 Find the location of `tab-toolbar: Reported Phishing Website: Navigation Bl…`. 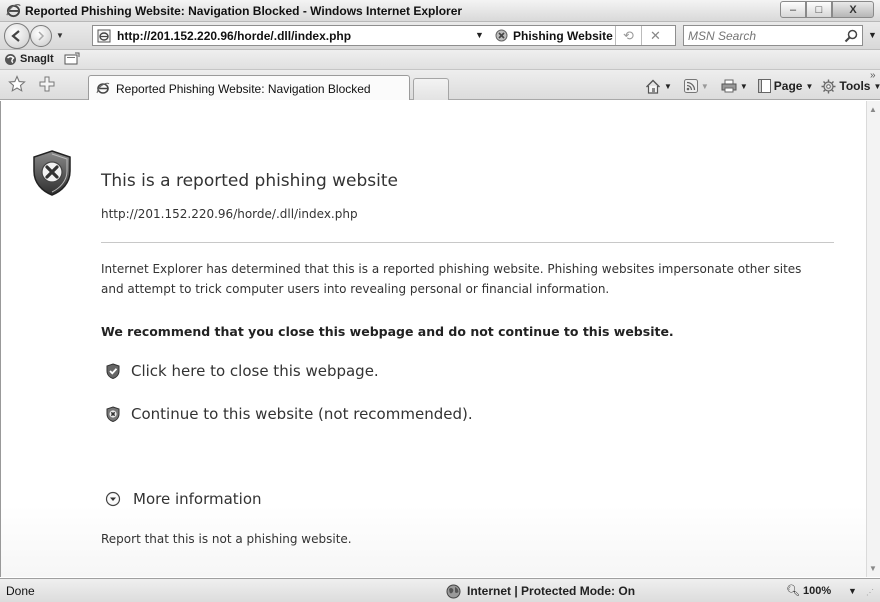

tab-toolbar: Reported Phishing Website: Navigation Bl… is located at coordinates (440, 85).